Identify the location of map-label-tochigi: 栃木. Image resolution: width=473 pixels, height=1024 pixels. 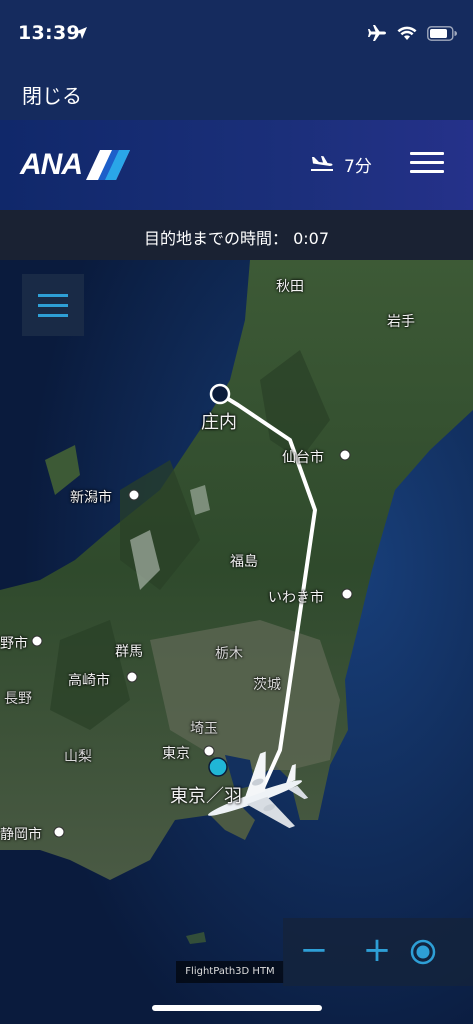
(229, 654).